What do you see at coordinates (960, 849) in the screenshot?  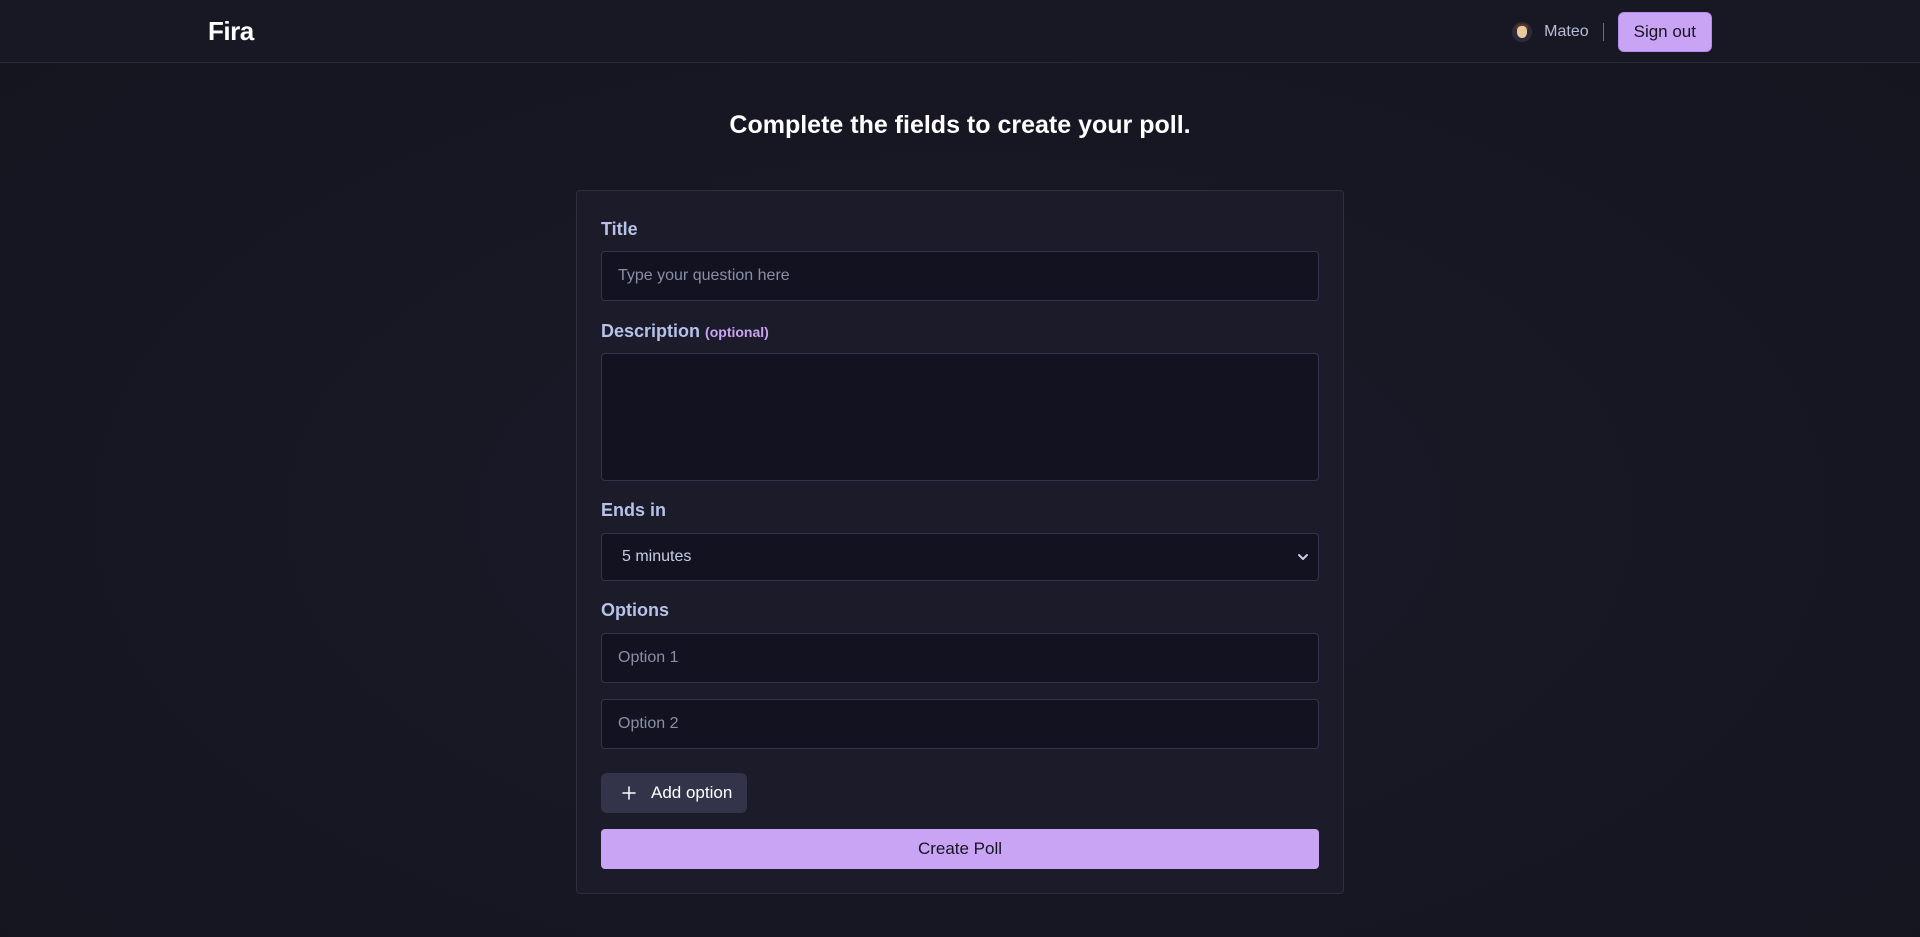 I see `create-poll-button: Create Poll` at bounding box center [960, 849].